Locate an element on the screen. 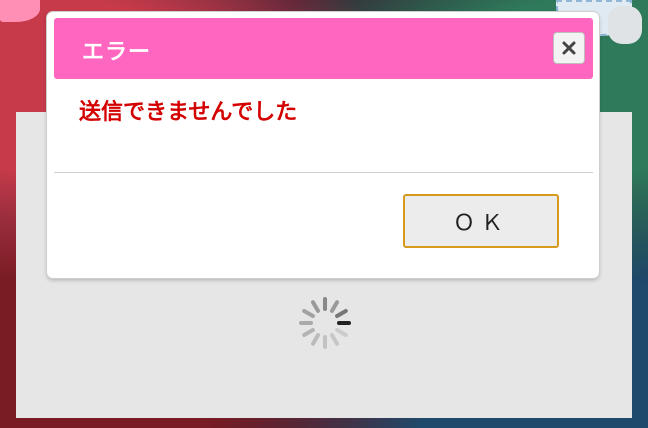  divider is located at coordinates (323, 172).